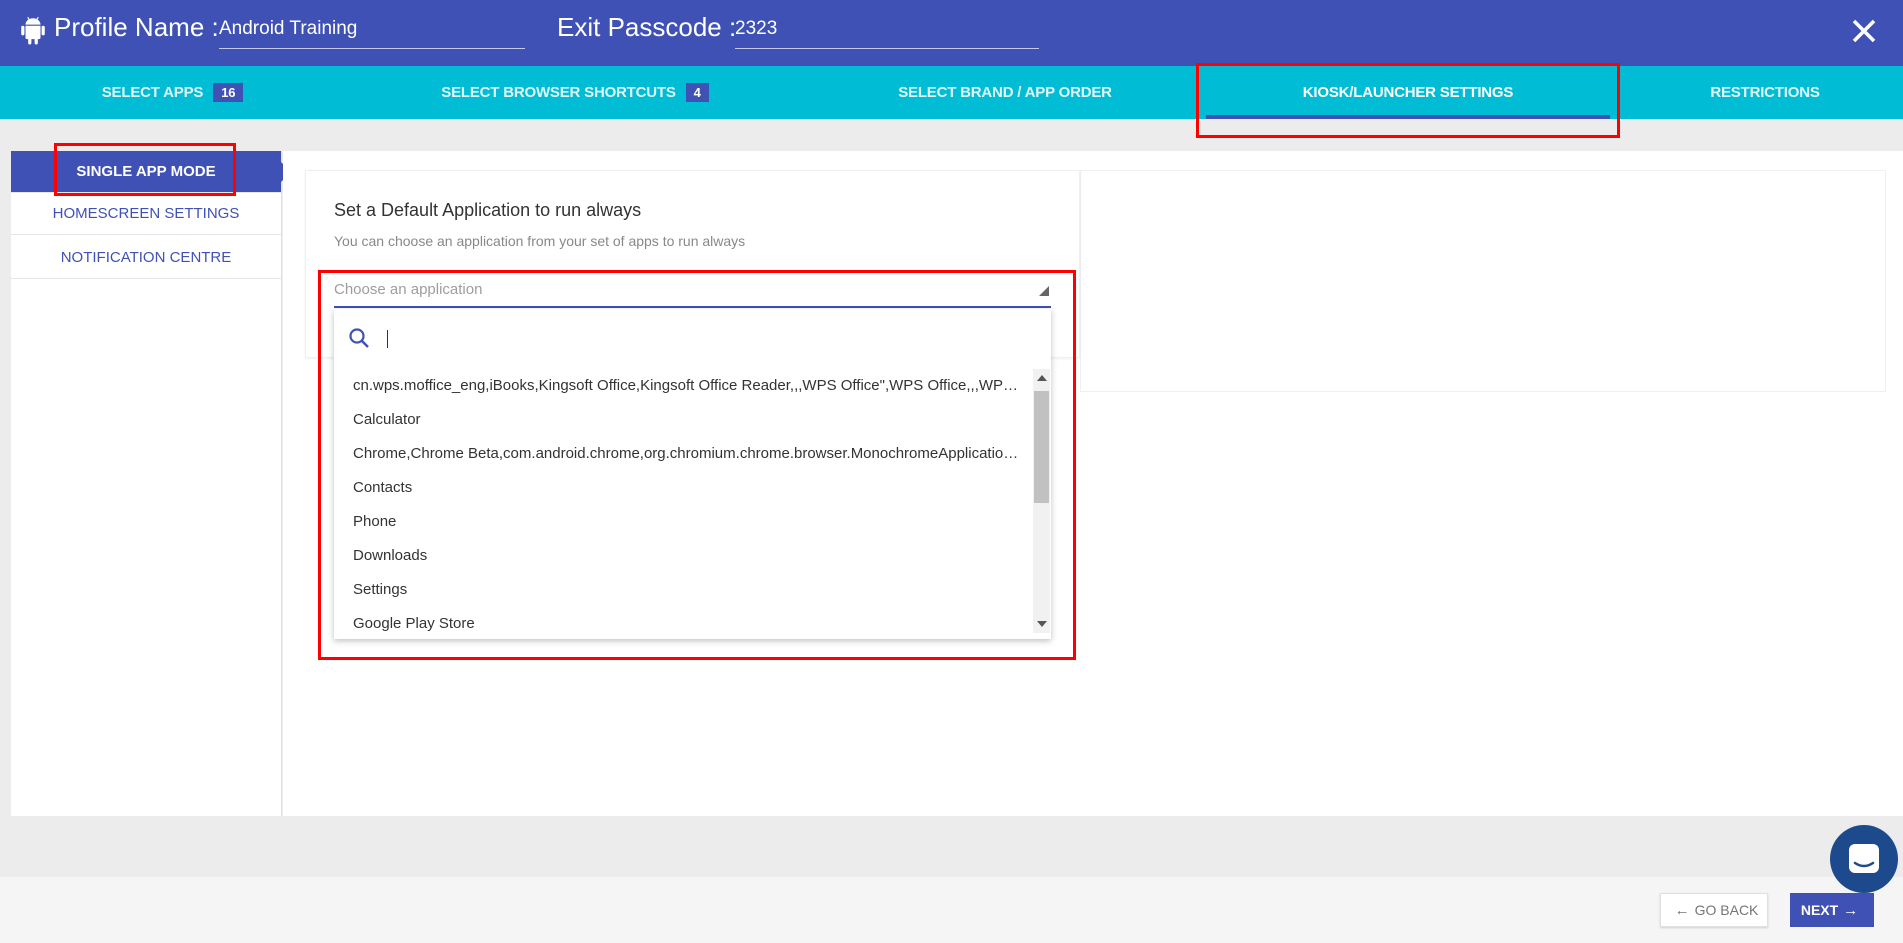  I want to click on tab-restrictions: RESTRICTIONS, so click(1756, 92).